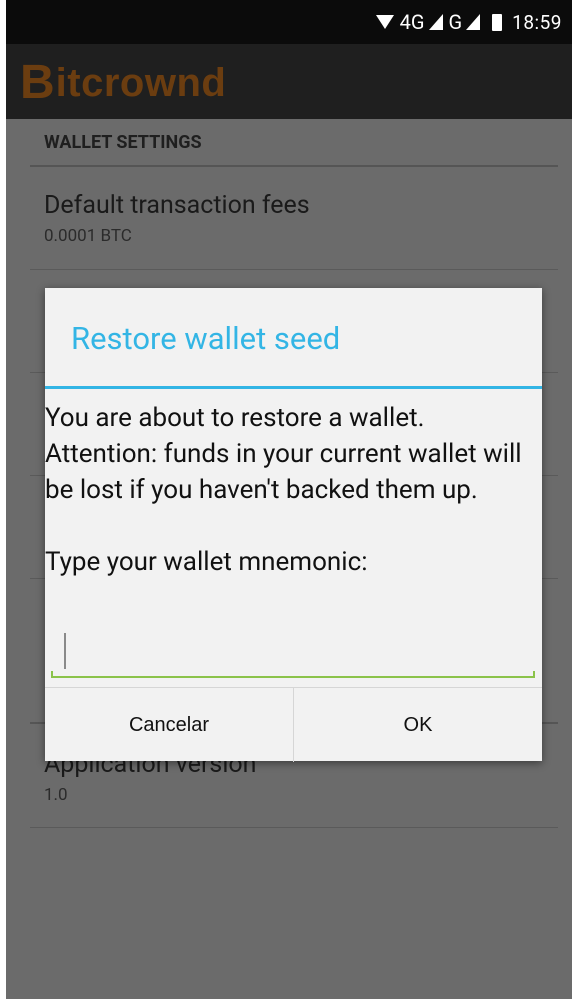 The image size is (577, 999). Describe the element at coordinates (537, 22) in the screenshot. I see `status-time: 18:59` at that location.